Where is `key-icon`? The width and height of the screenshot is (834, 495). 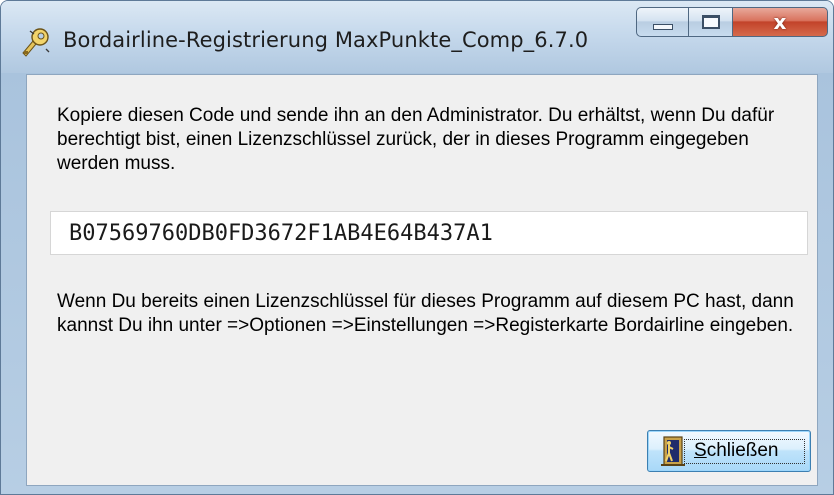 key-icon is located at coordinates (36, 43).